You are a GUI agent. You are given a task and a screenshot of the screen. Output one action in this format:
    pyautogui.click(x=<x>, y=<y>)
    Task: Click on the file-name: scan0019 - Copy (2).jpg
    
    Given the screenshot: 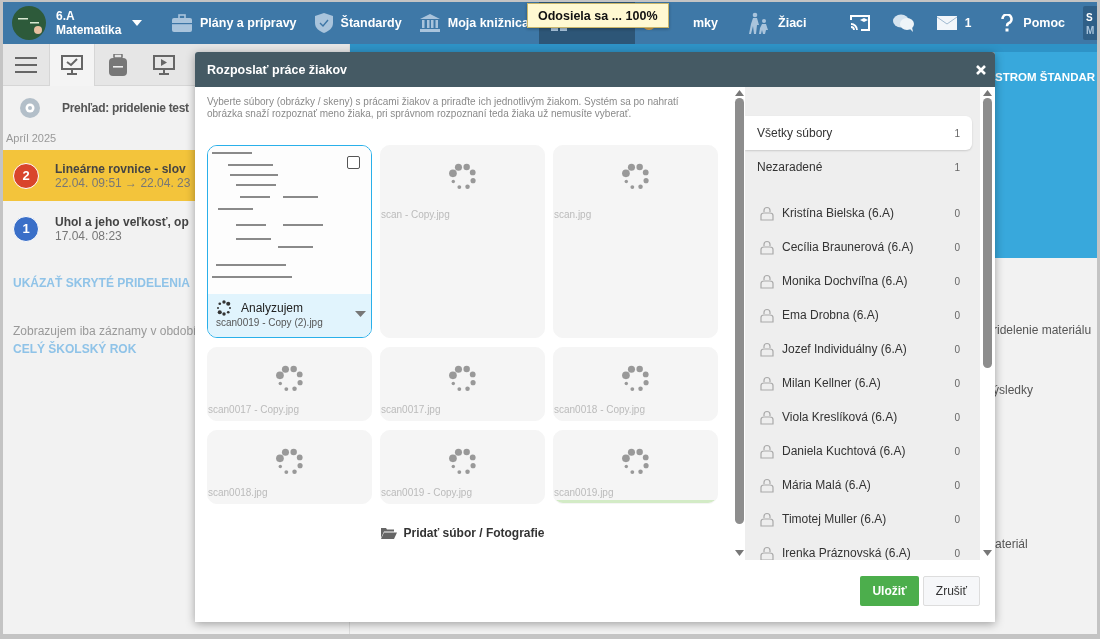 What is the action you would take?
    pyautogui.click(x=270, y=322)
    